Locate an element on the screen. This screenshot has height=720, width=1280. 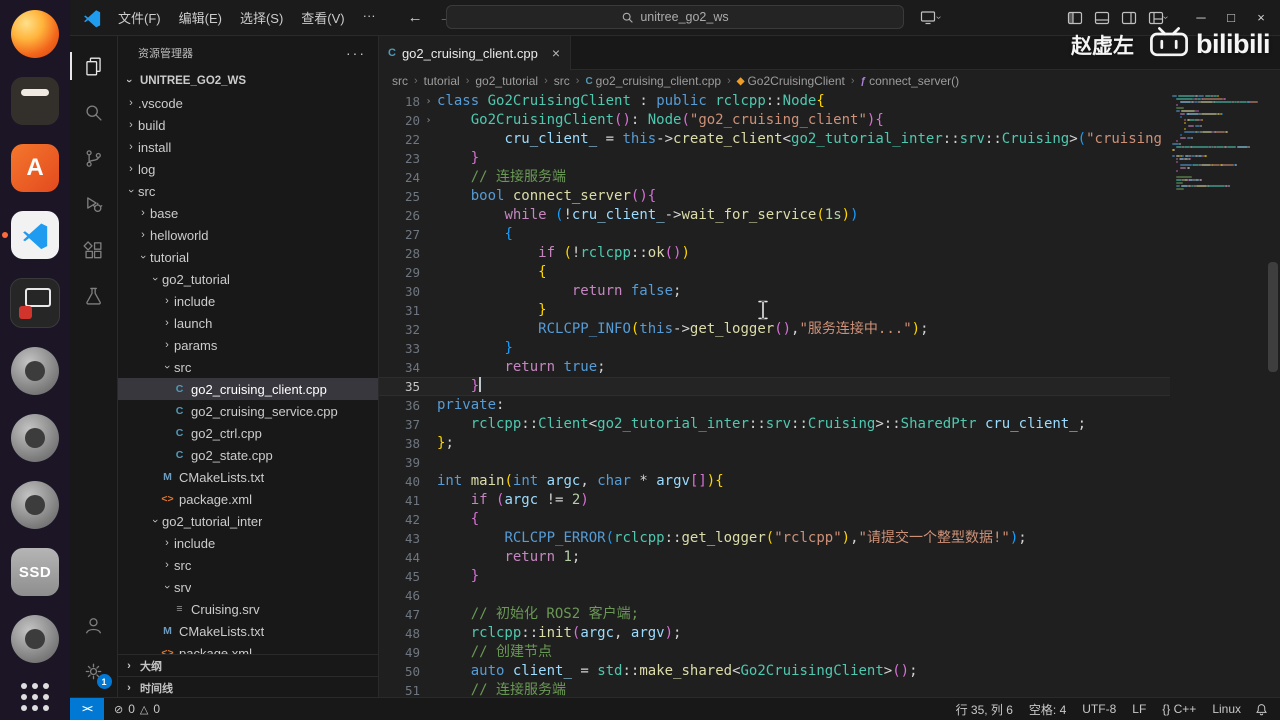
dock-gray-app-2-icon is located at coordinates (35, 438).